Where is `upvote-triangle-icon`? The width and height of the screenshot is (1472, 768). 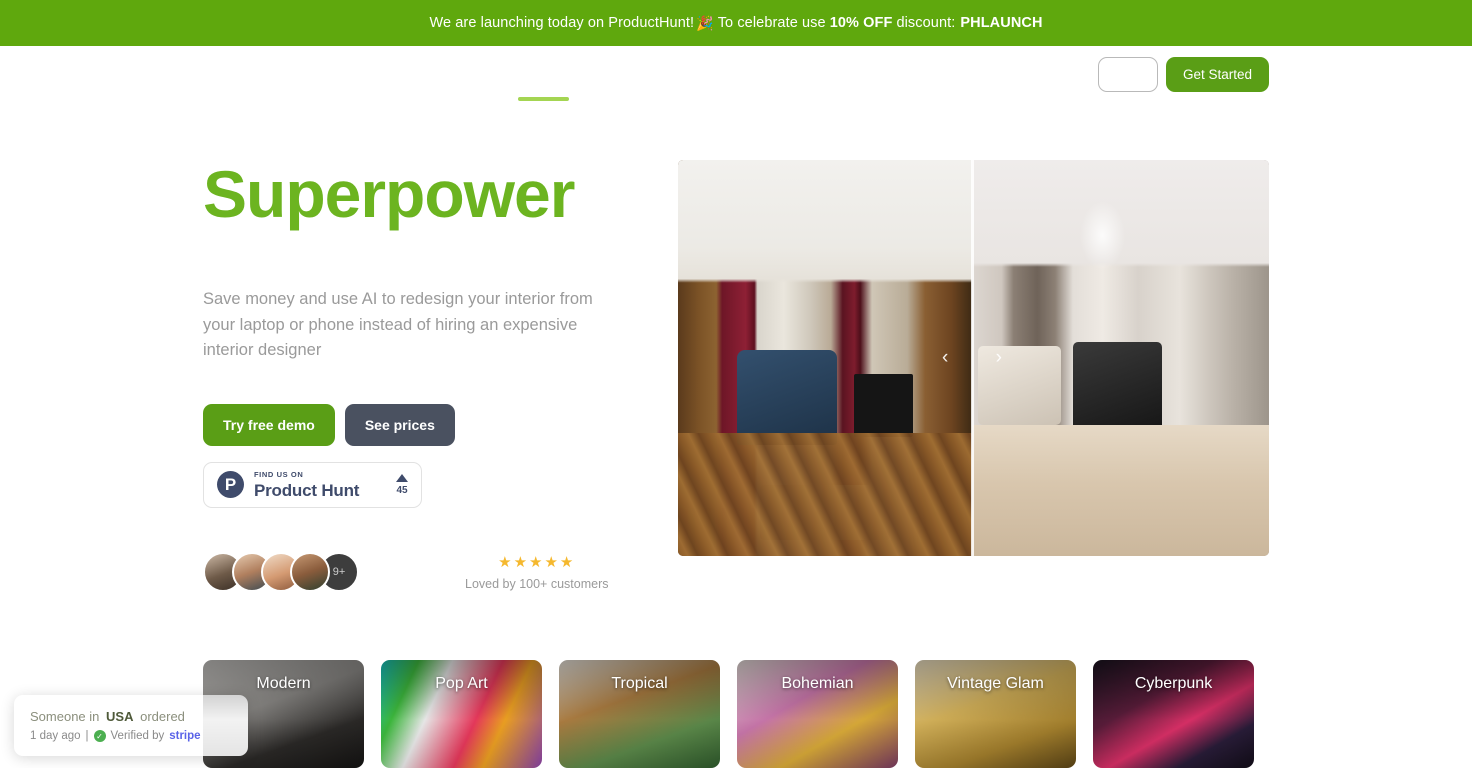 upvote-triangle-icon is located at coordinates (402, 477).